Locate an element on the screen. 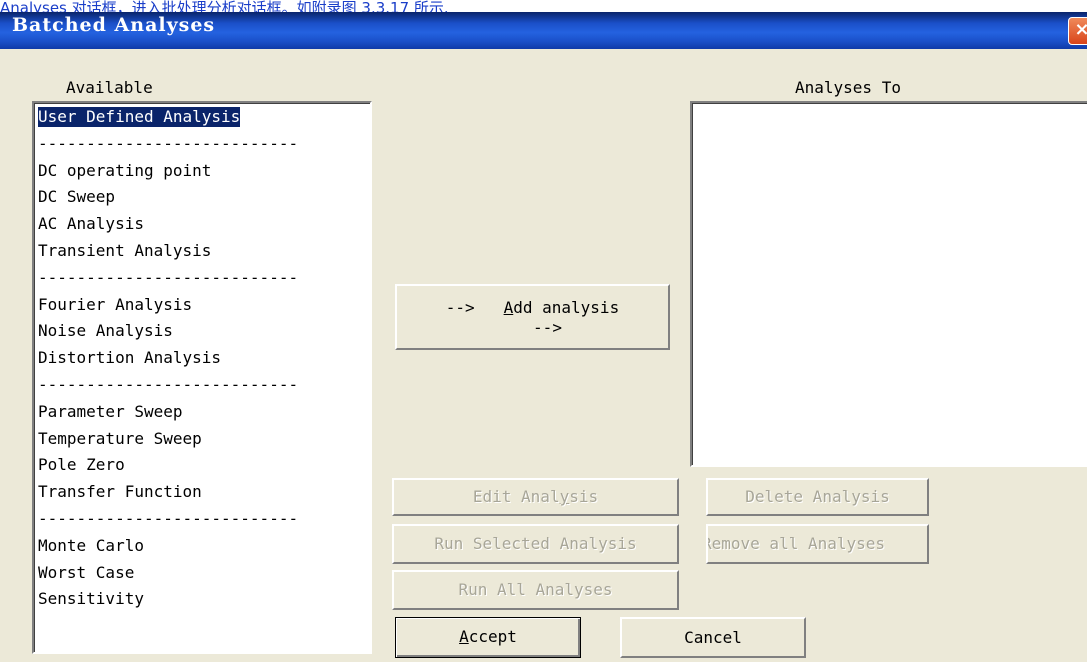 The image size is (1087, 662). remove-all-label: Remove all Analyses is located at coordinates (796, 543).